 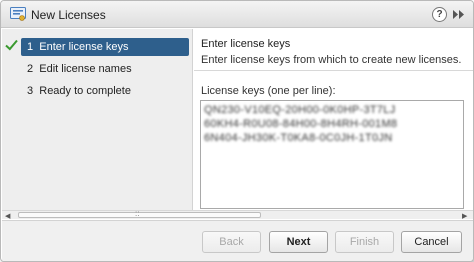 What do you see at coordinates (301, 124) in the screenshot?
I see `license-key-line: 60KH4-R0U08-84H00-8H4RH-001M8` at bounding box center [301, 124].